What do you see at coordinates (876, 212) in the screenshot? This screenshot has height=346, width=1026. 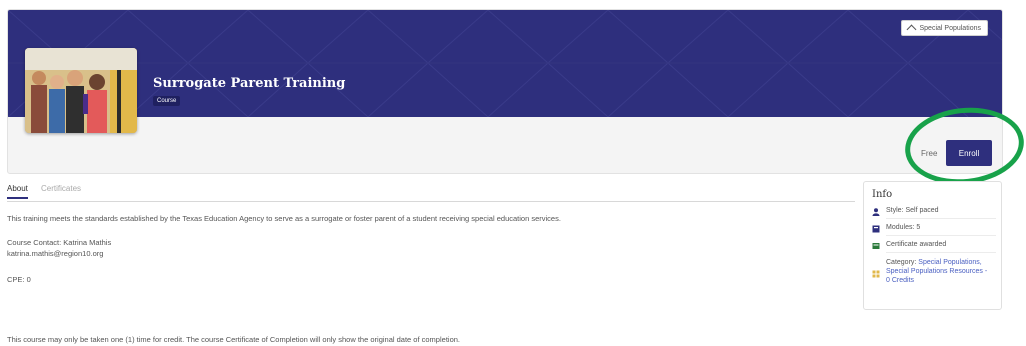 I see `person-icon` at bounding box center [876, 212].